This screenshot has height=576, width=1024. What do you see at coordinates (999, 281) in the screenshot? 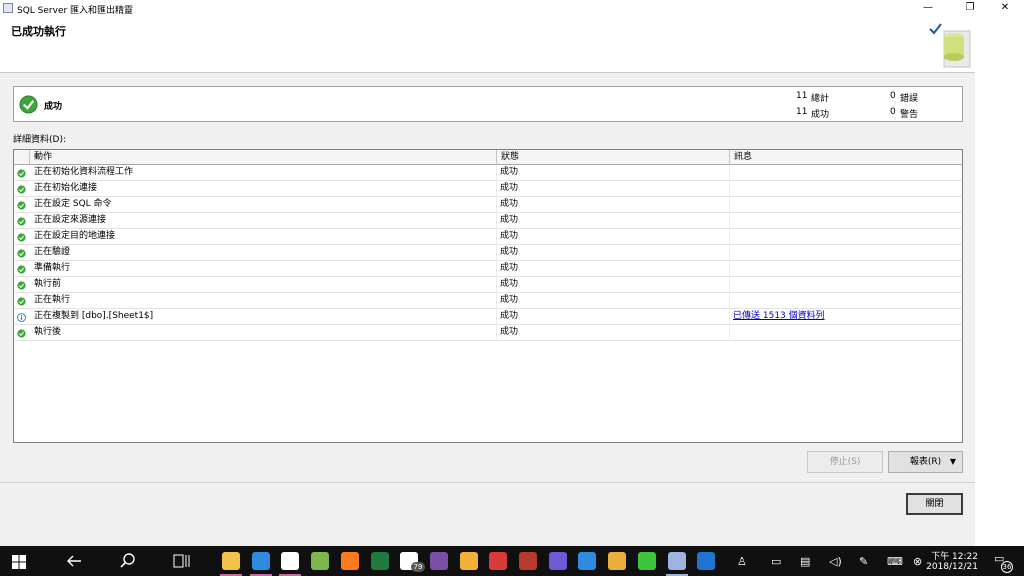
I see `right-margin` at bounding box center [999, 281].